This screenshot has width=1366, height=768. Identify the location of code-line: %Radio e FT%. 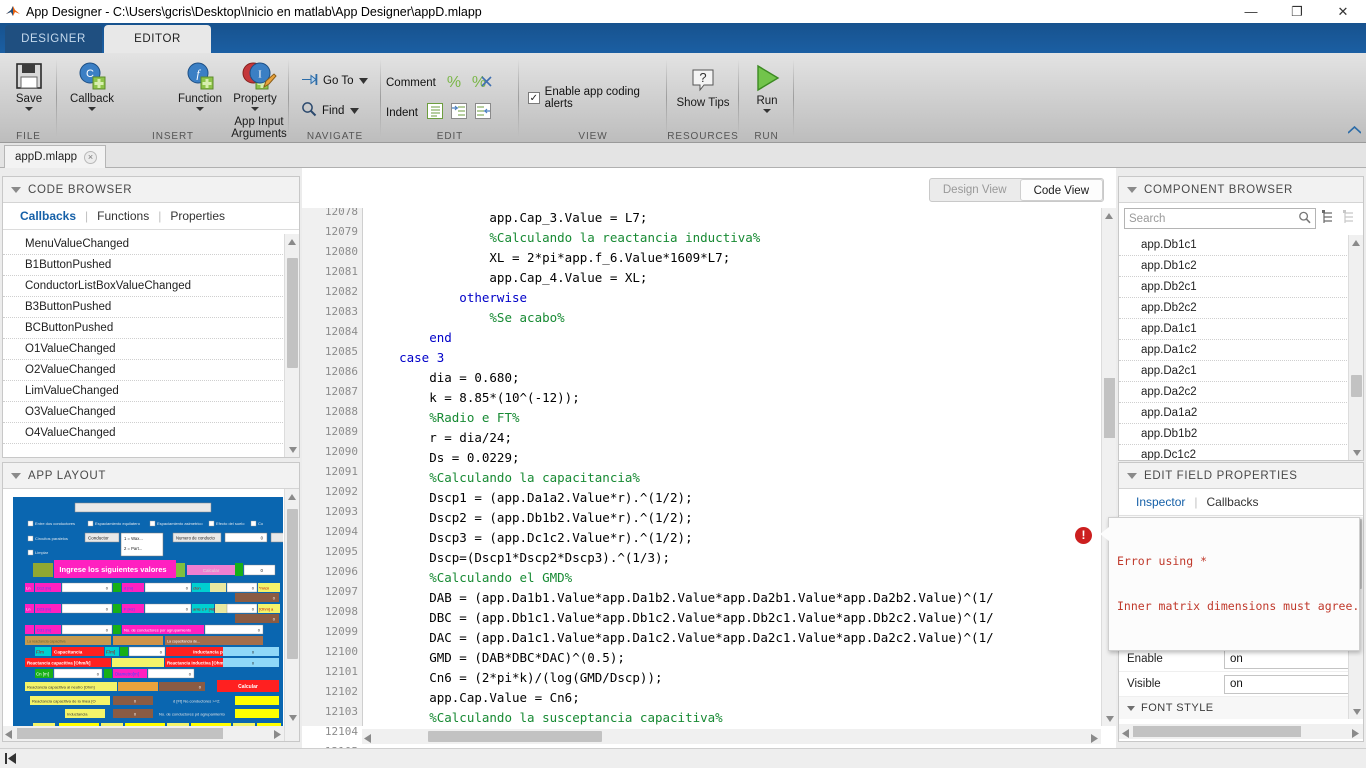
(742, 418).